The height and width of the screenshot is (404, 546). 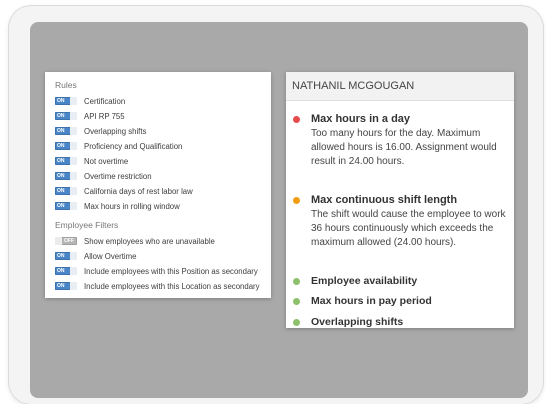 I want to click on check-title: Max hours in pay period, so click(x=371, y=301).